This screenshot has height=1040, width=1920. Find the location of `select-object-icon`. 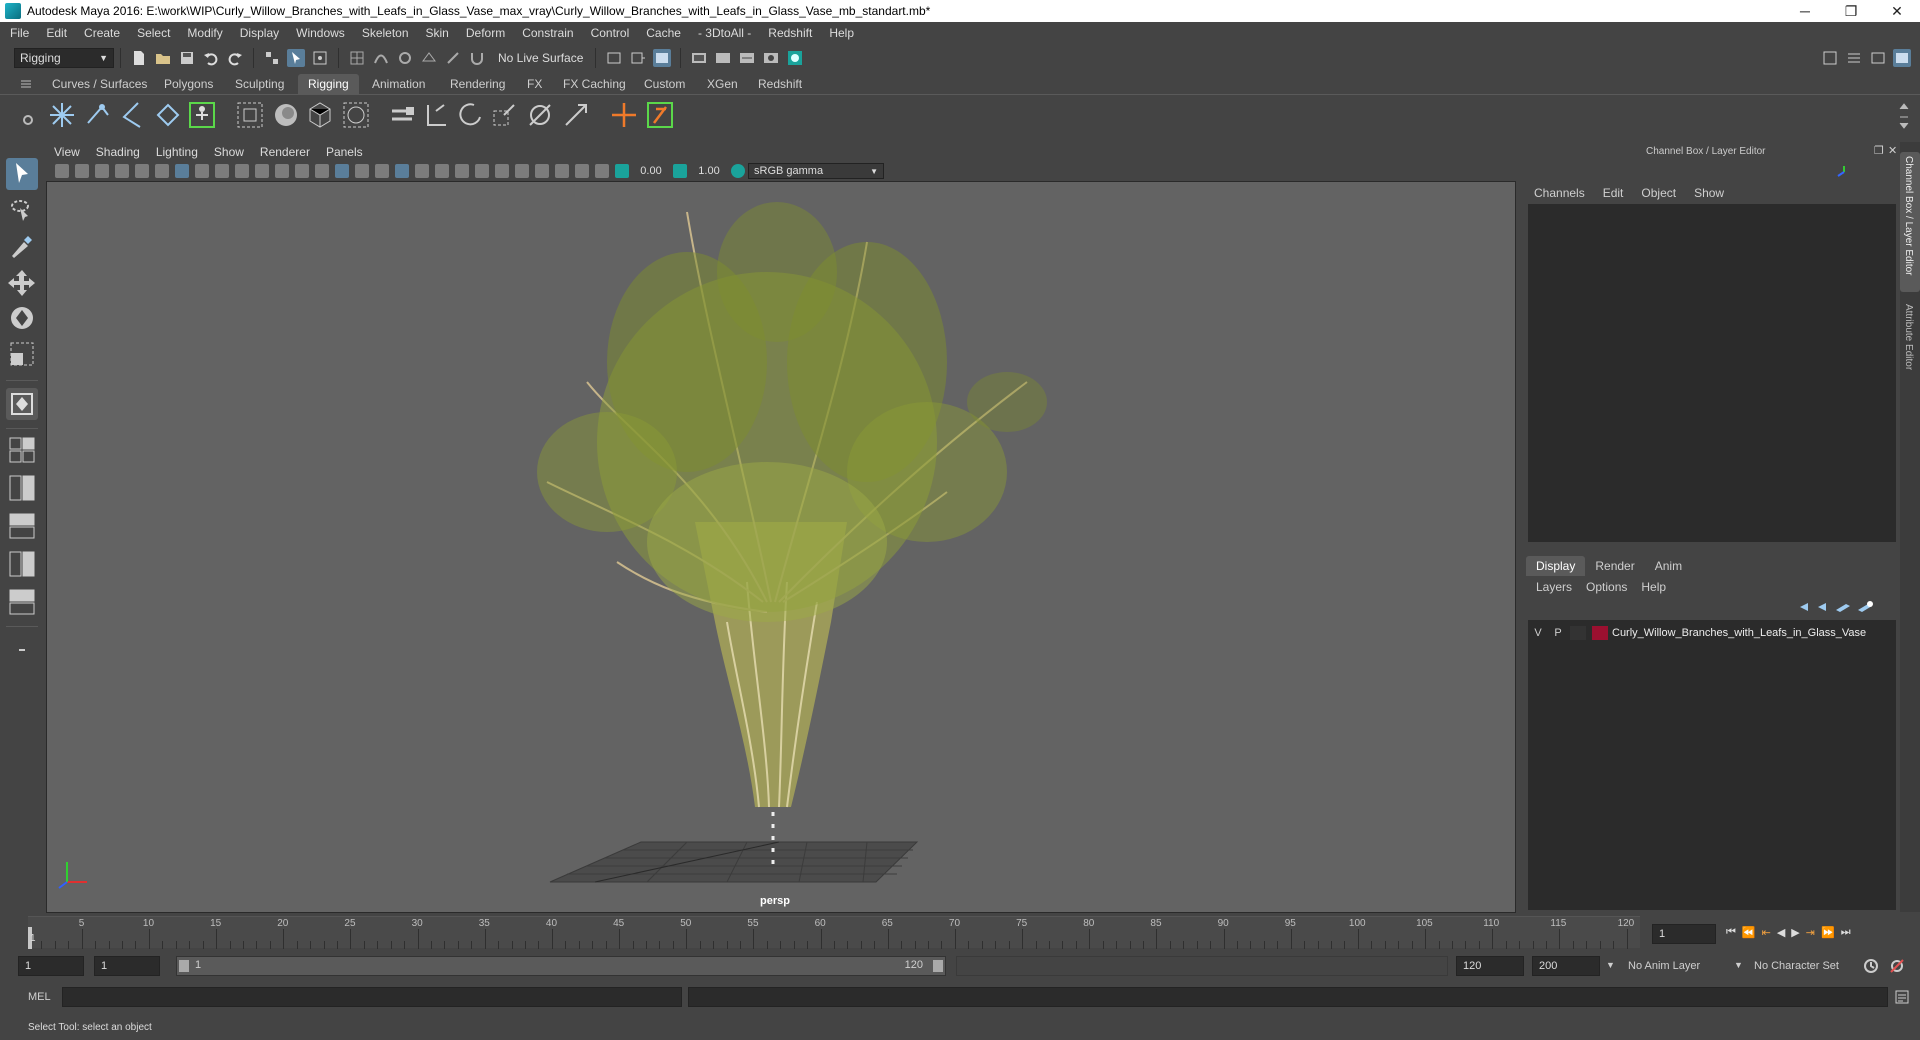

select-object-icon is located at coordinates (296, 58).